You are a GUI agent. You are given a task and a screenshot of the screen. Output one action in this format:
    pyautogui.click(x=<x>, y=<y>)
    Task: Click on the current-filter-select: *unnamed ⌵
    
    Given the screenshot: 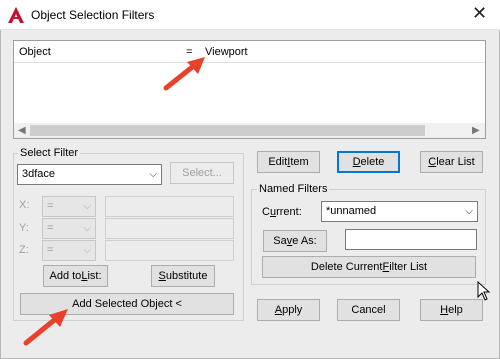 What is the action you would take?
    pyautogui.click(x=399, y=211)
    